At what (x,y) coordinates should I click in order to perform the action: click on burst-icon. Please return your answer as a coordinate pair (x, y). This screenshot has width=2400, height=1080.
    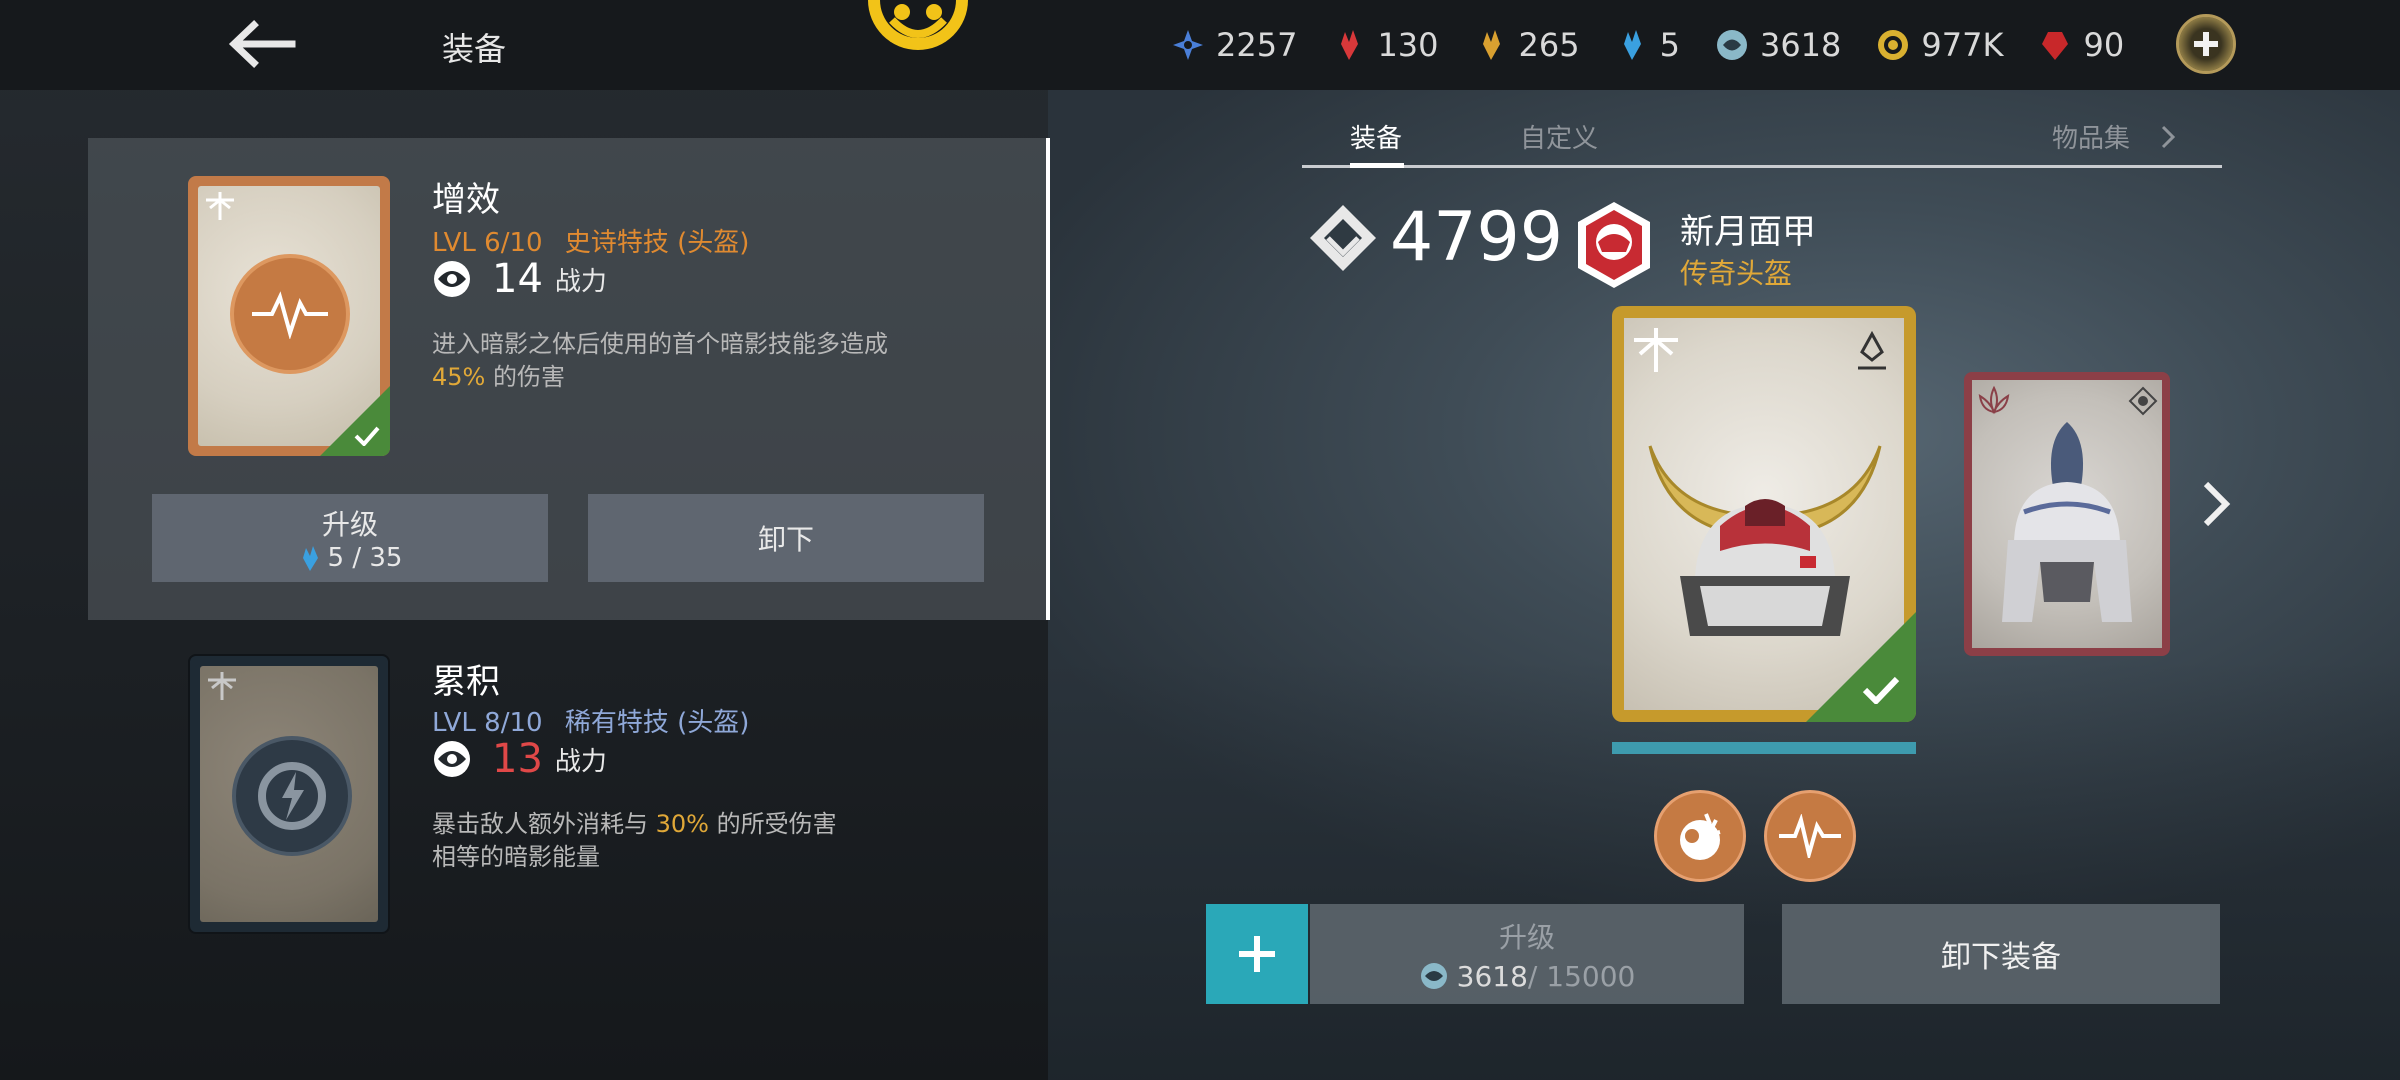
    Looking at the image, I should click on (1700, 836).